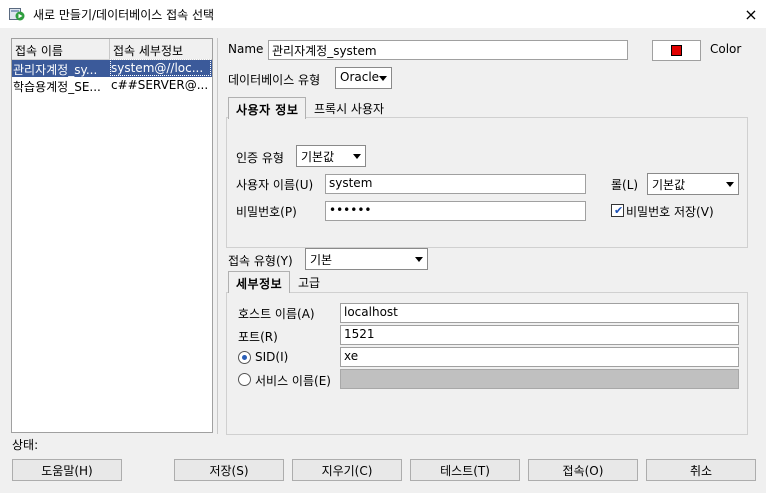 This screenshot has width=766, height=493. What do you see at coordinates (465, 470) in the screenshot?
I see `test-button: 테스트(T)` at bounding box center [465, 470].